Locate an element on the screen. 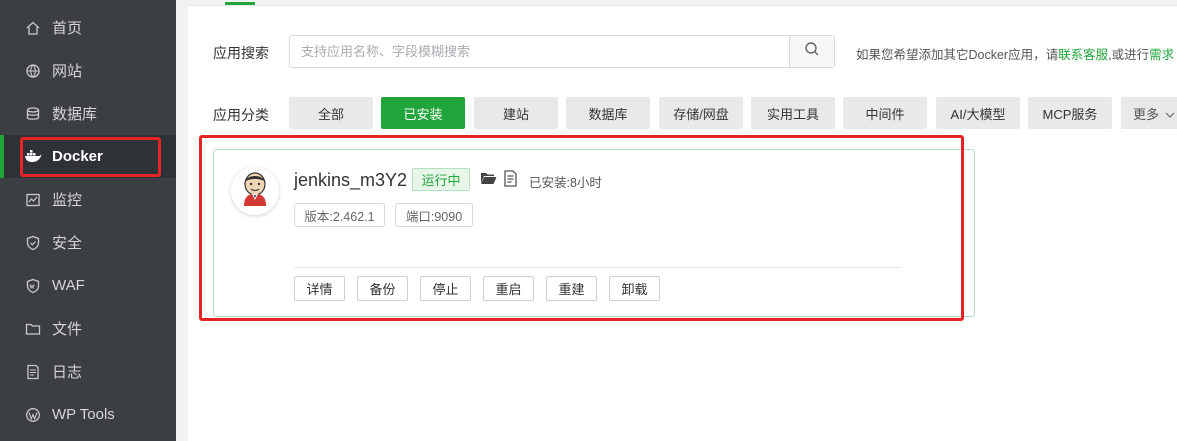  search-input is located at coordinates (539, 51).